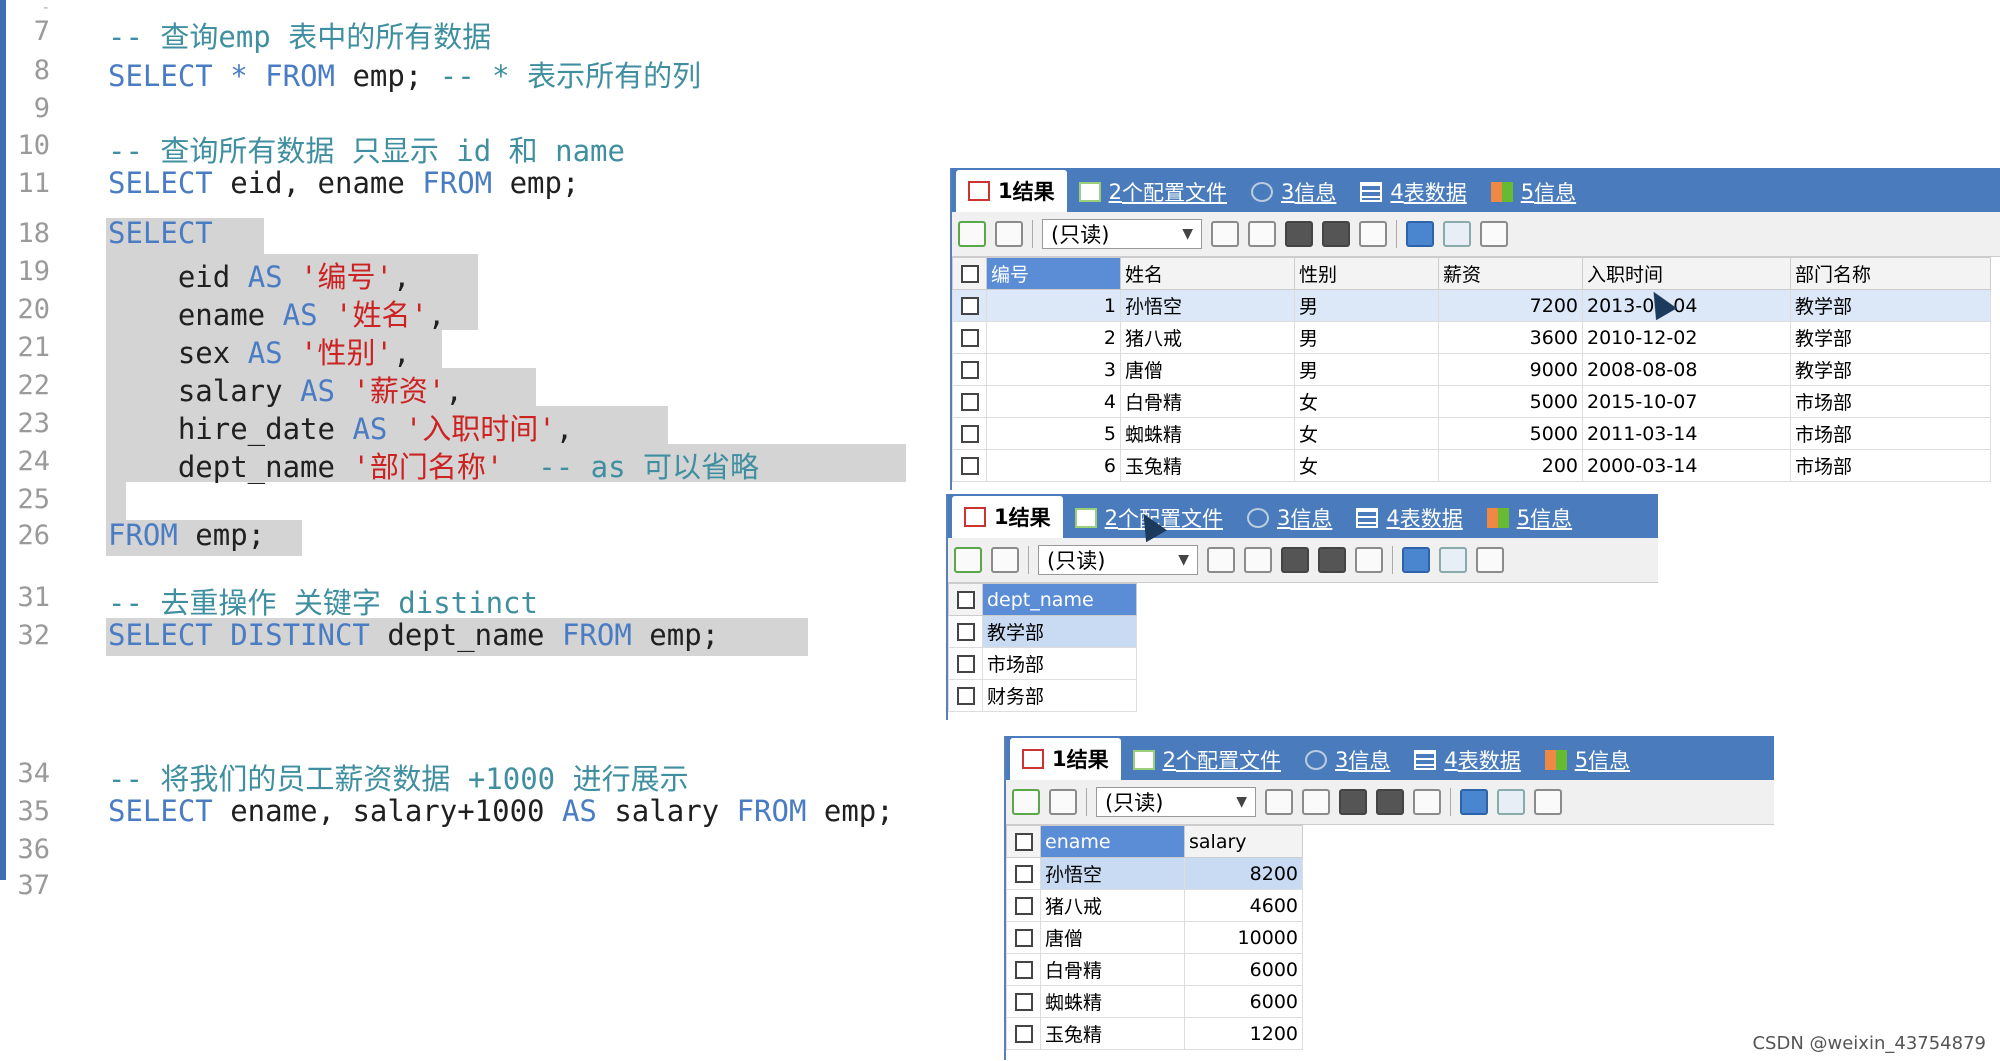 The width and height of the screenshot is (2000, 1061). Describe the element at coordinates (1053, 273) in the screenshot. I see `column-header: 编号` at that location.